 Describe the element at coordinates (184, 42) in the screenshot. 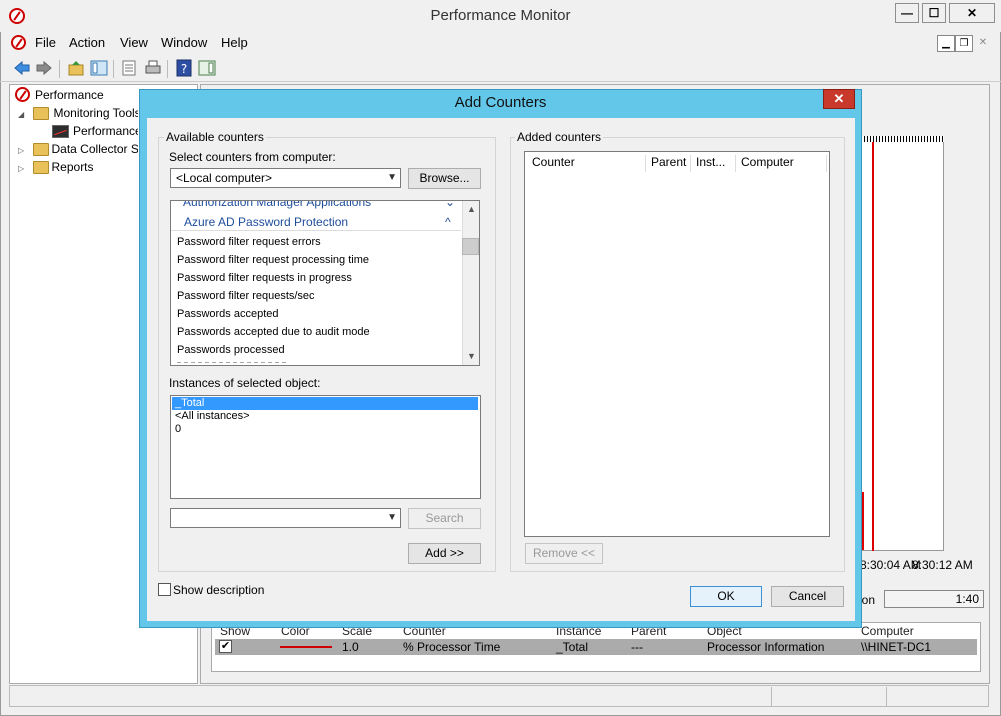

I see `menu-window: Window` at that location.